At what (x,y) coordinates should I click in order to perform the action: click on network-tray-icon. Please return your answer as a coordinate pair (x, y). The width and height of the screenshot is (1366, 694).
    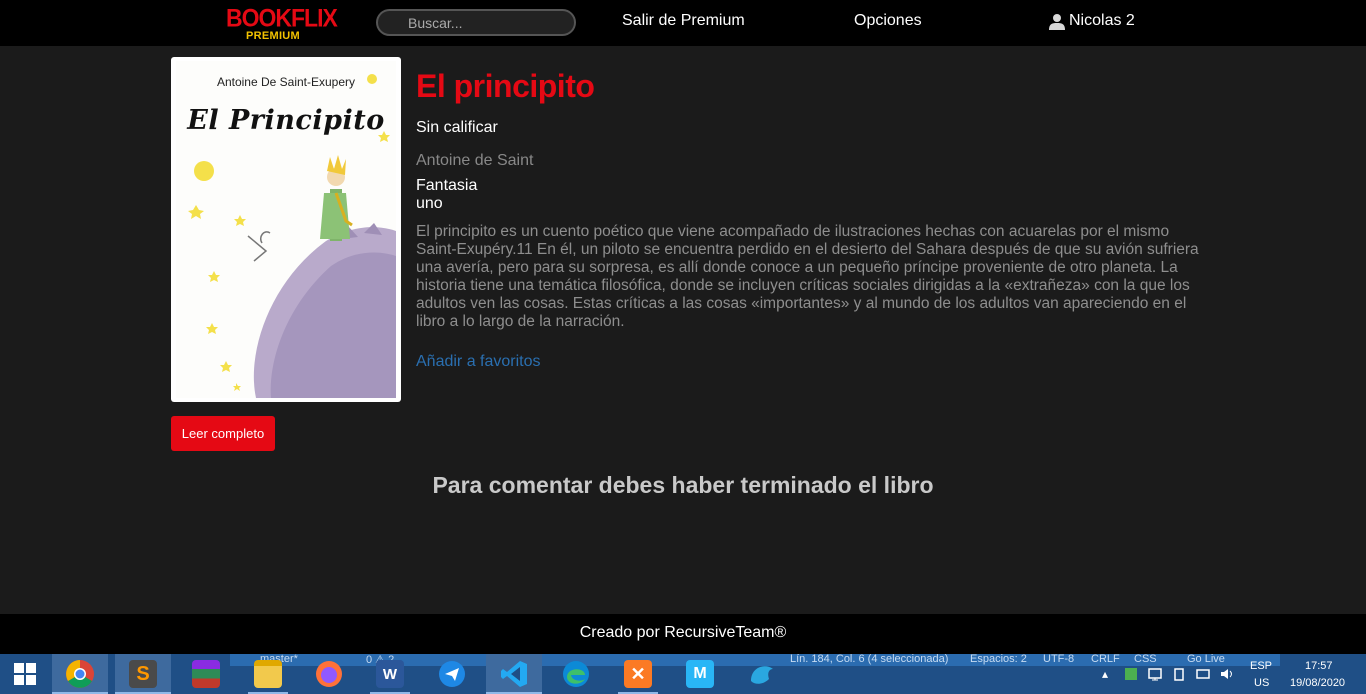
    Looking at the image, I should click on (1155, 674).